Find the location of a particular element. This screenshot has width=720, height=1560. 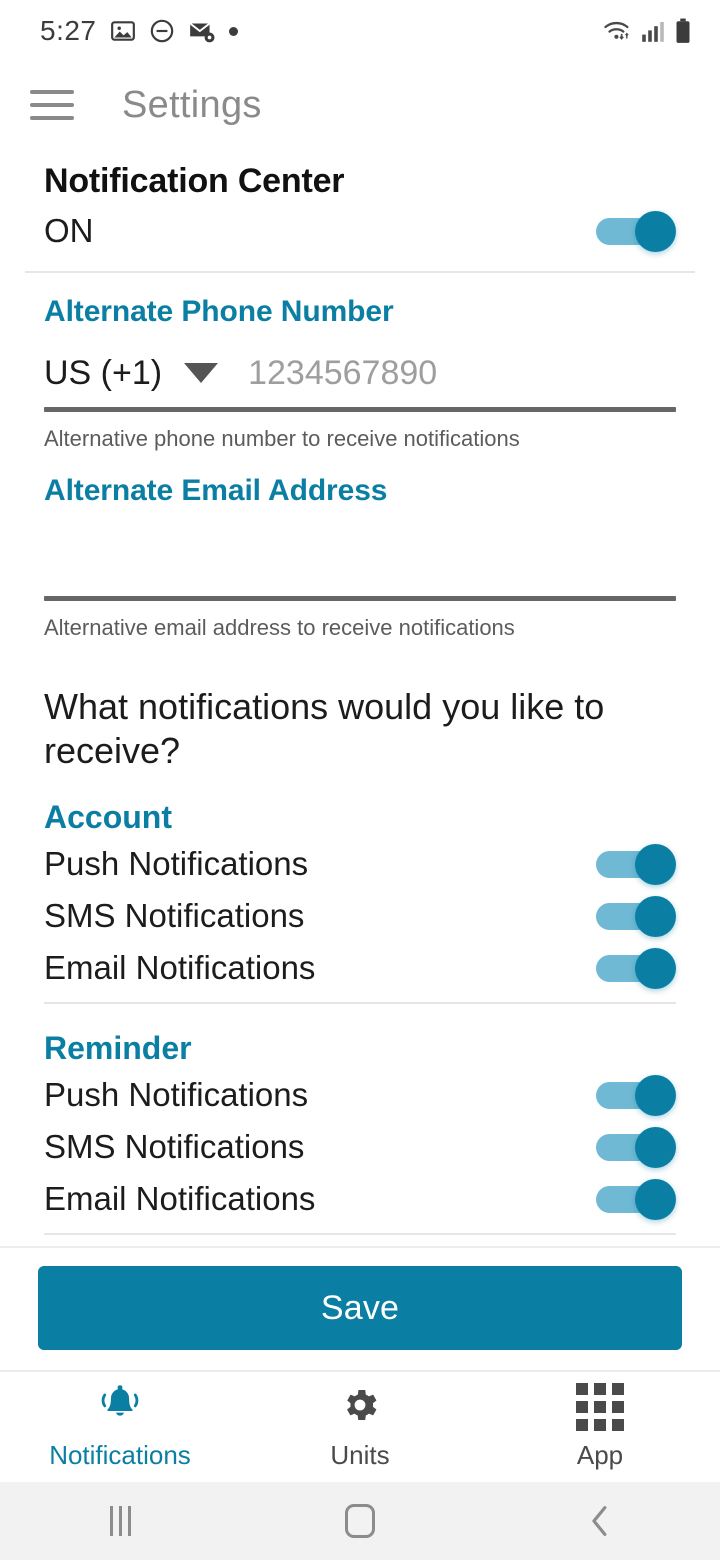

country-code-value: US (+1) is located at coordinates (103, 372).